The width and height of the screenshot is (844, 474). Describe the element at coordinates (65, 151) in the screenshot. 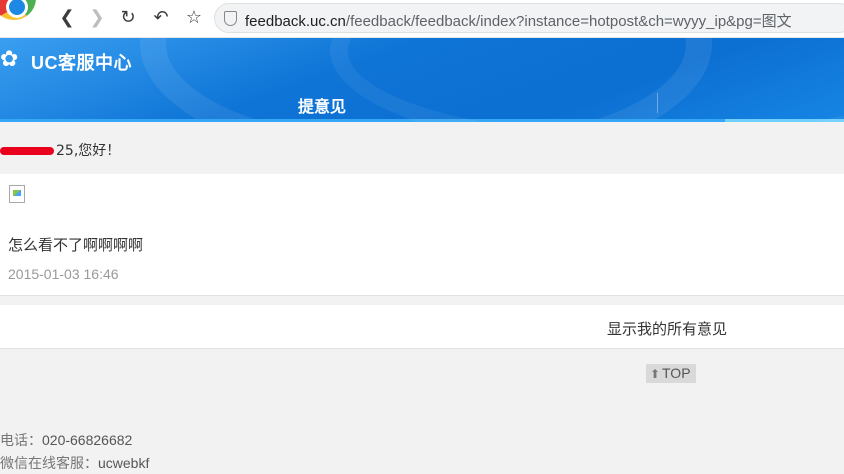

I see `greeting-fragment: 25` at that location.